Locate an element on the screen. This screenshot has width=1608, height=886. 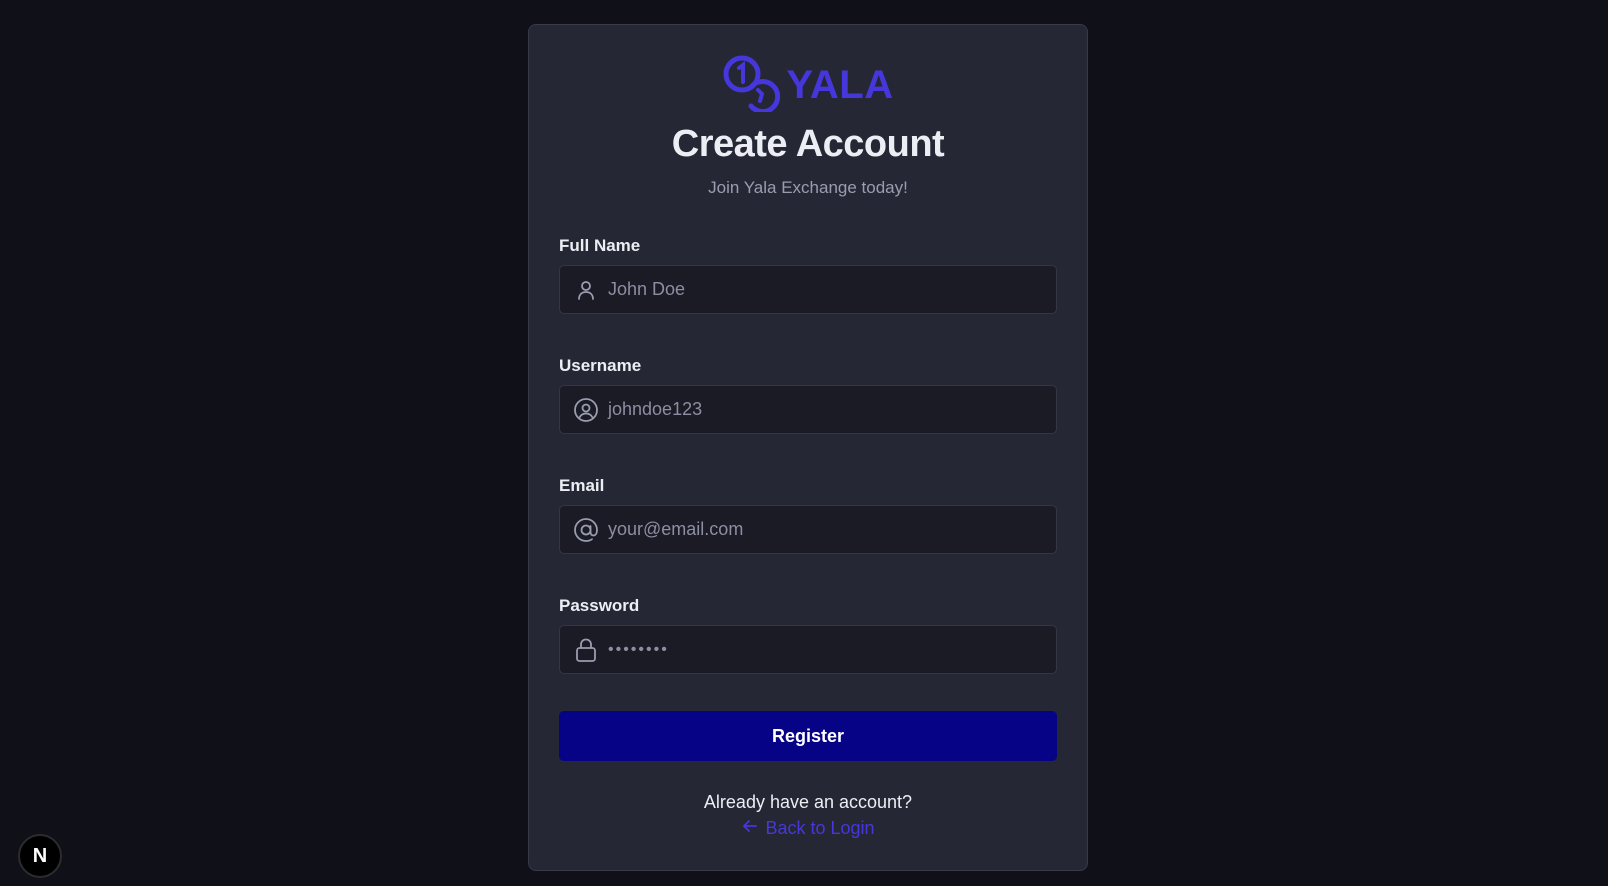
email-field: your@email.com is located at coordinates (808, 529).